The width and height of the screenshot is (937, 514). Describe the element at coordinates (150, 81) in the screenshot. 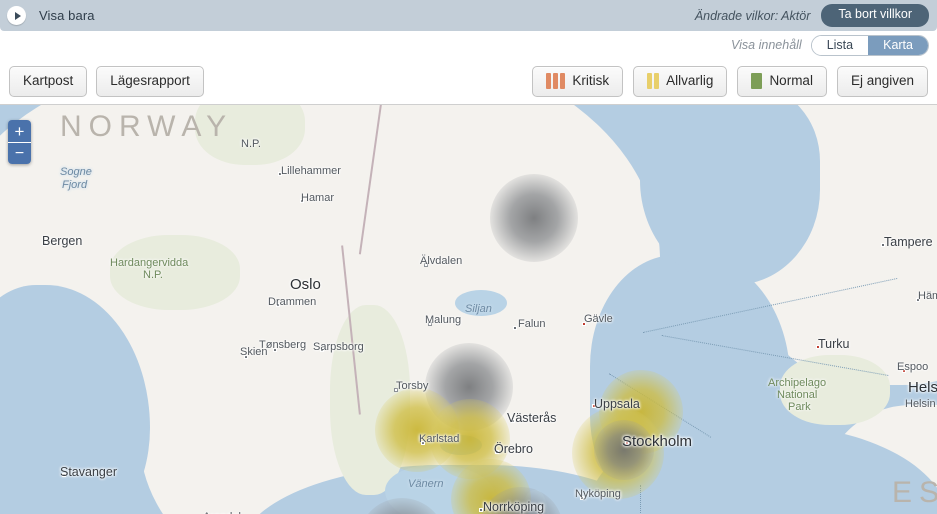

I see `lagesrapport-button: Lägesrapport` at that location.